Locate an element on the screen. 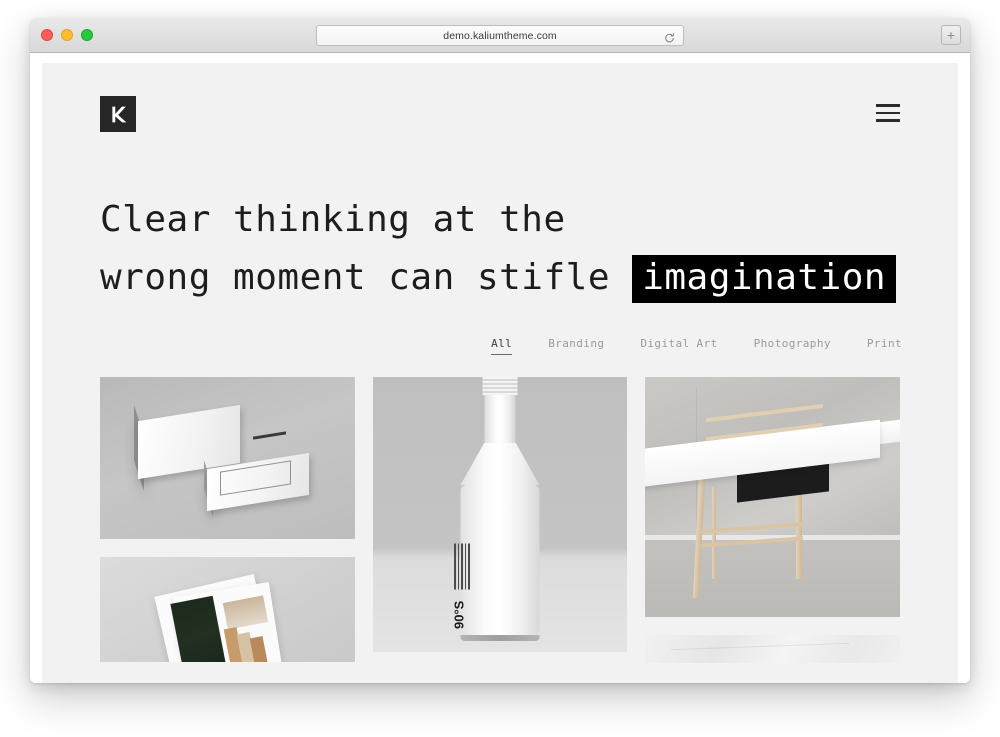 The width and height of the screenshot is (1000, 737). filter-digital-art: Digital Art is located at coordinates (678, 346).